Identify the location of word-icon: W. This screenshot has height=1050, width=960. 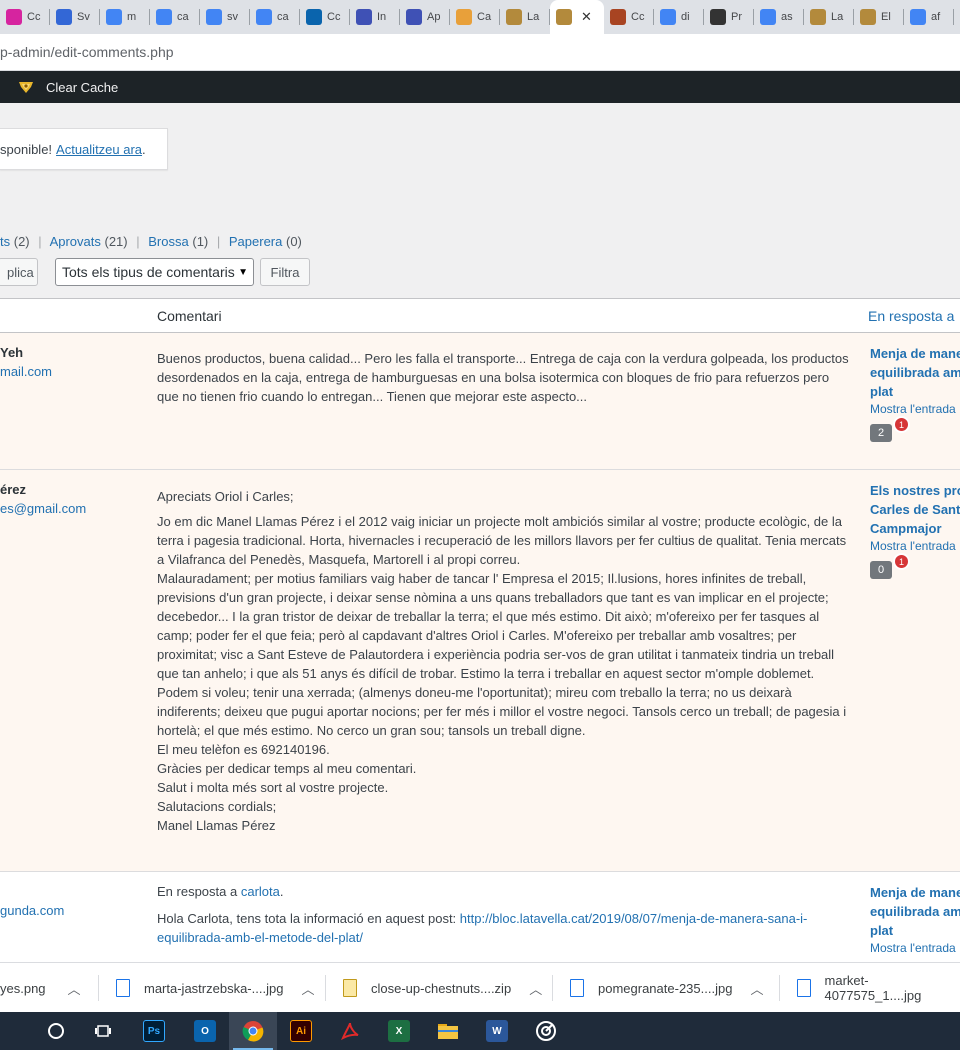
(497, 1031).